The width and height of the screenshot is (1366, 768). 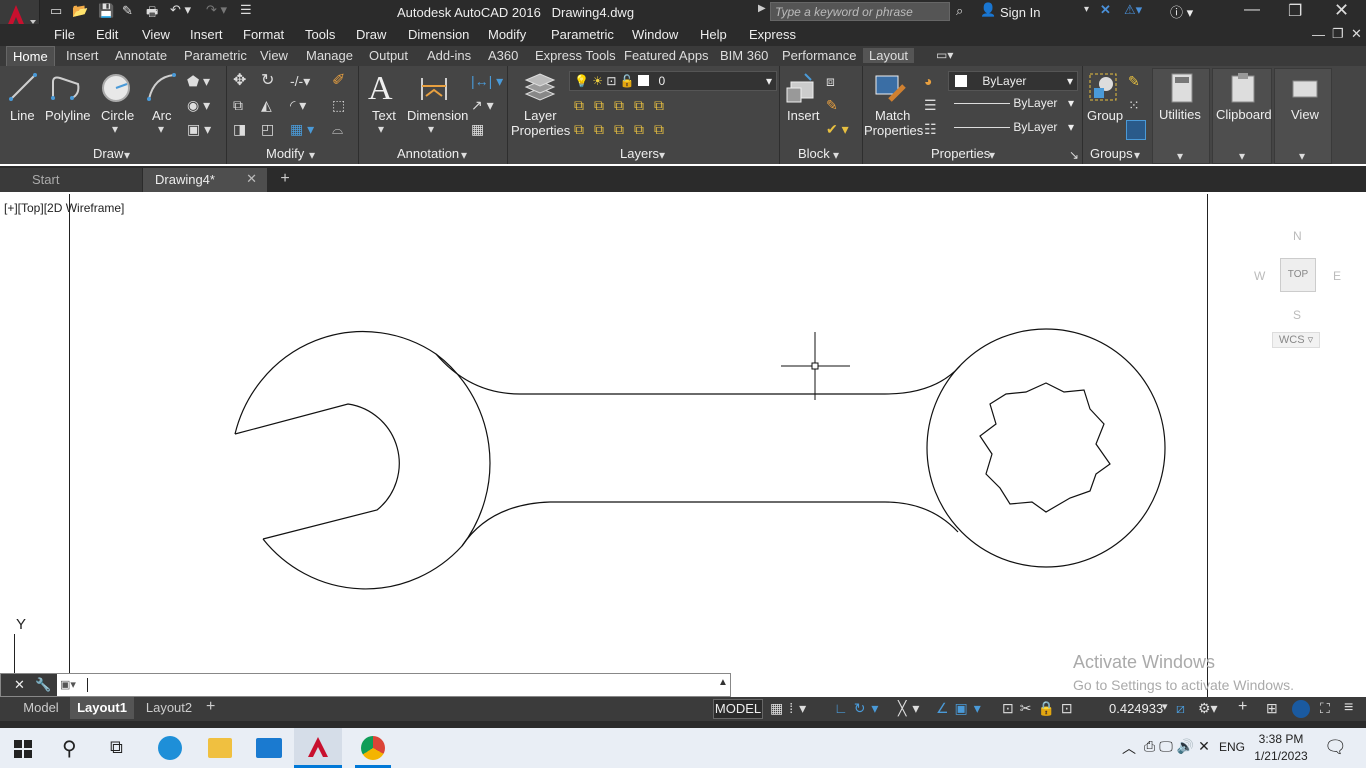 I want to click on workspace-icons: ⊡✂🔒⊡, so click(x=1040, y=708).